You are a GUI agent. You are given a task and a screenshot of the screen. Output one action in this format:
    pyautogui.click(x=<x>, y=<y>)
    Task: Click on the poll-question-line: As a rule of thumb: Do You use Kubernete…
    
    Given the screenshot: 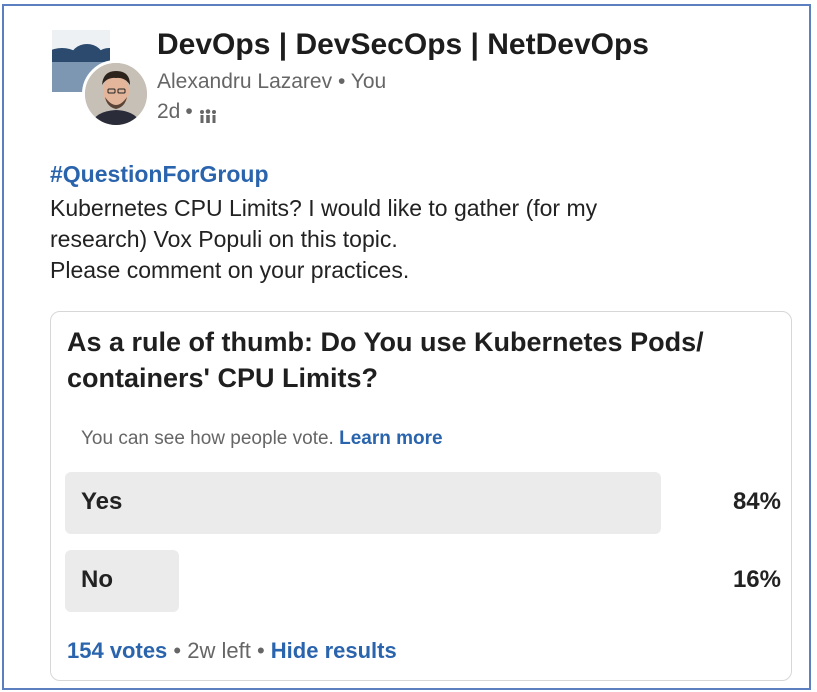 What is the action you would take?
    pyautogui.click(x=385, y=342)
    